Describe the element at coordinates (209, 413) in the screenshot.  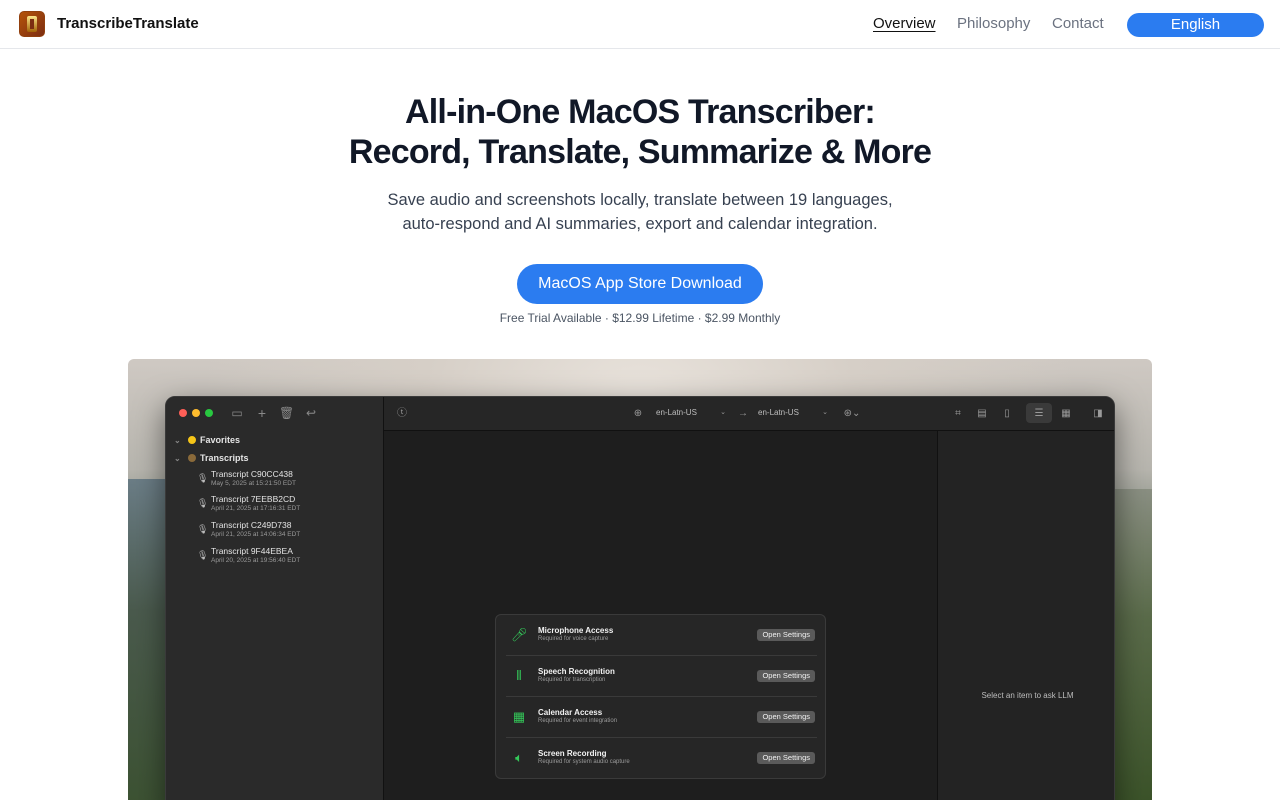
I see `zoom-window-button` at that location.